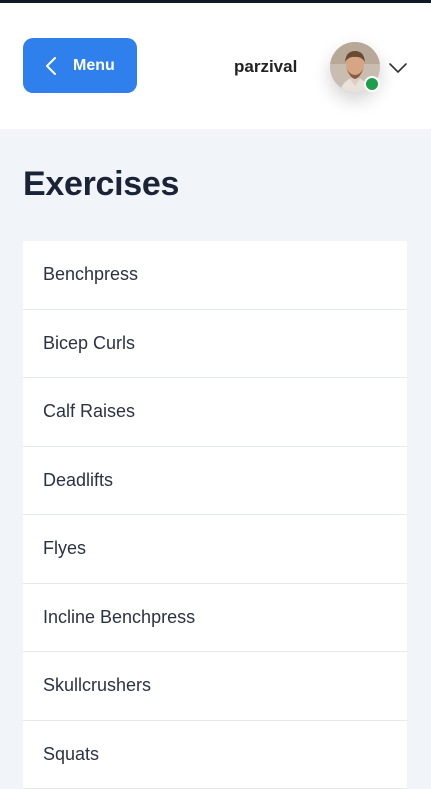  I want to click on exercise-item-bicep-curls: Bicep Curls, so click(215, 344).